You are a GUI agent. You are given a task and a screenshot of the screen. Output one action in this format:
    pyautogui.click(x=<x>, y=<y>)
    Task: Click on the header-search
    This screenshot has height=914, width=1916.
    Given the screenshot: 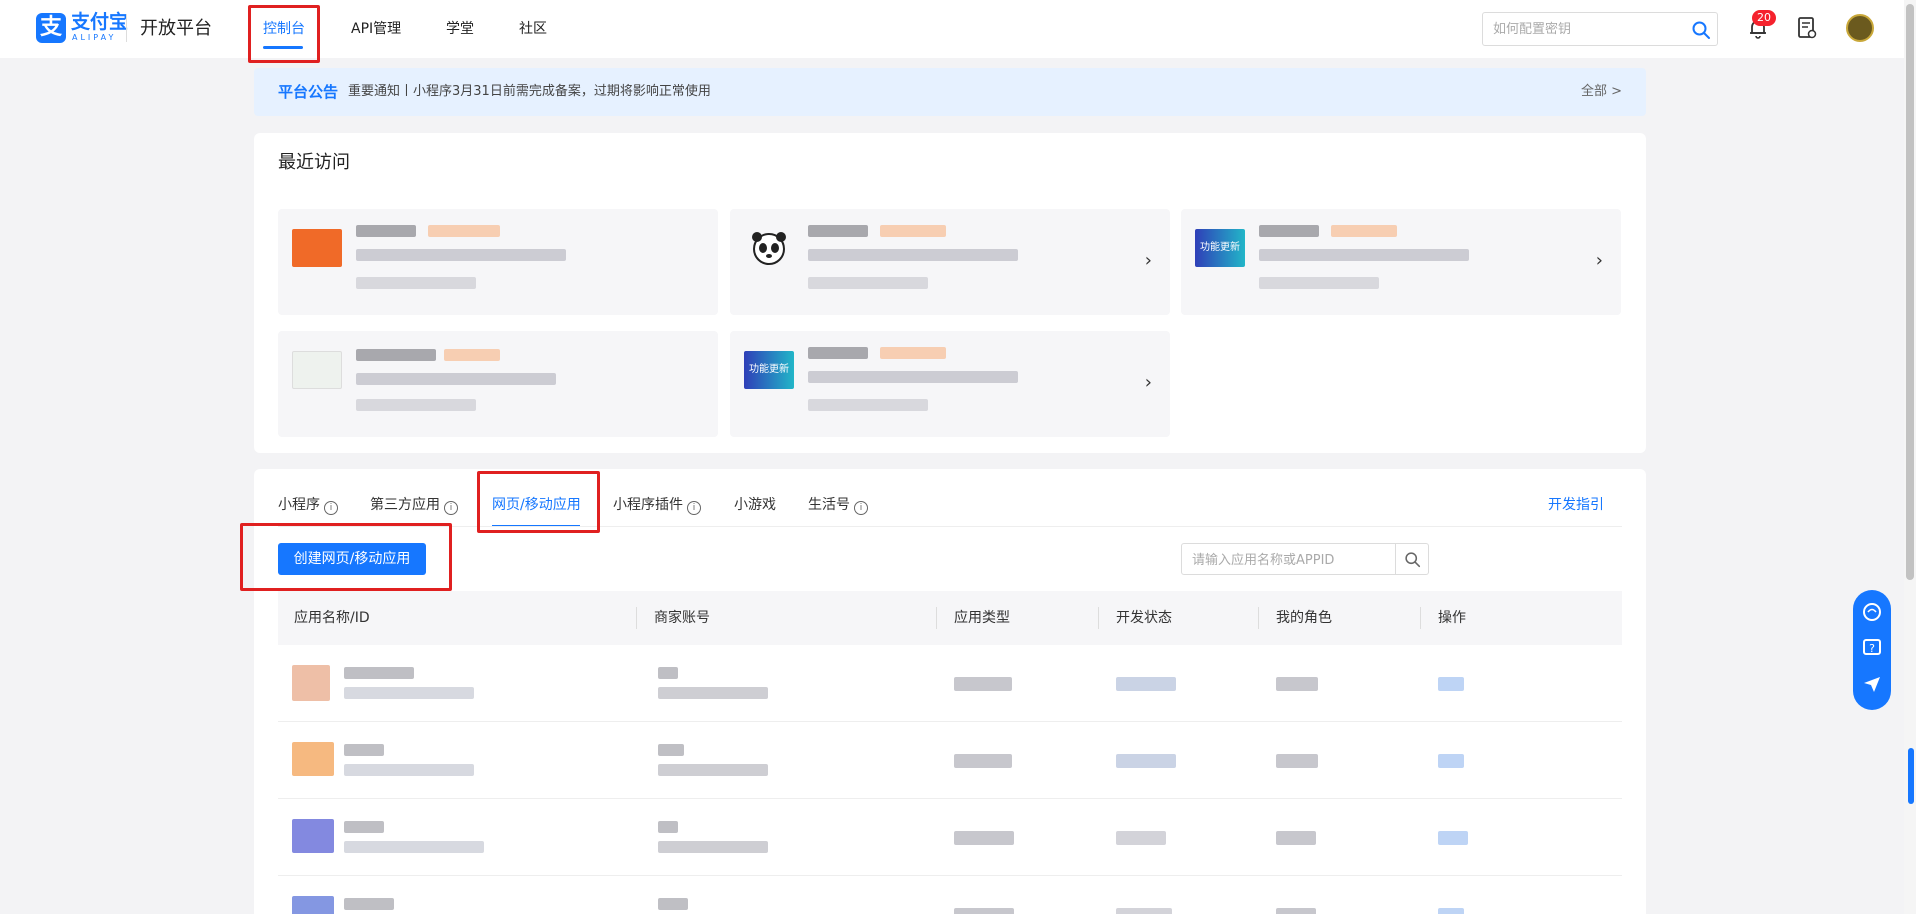 What is the action you would take?
    pyautogui.click(x=1600, y=29)
    